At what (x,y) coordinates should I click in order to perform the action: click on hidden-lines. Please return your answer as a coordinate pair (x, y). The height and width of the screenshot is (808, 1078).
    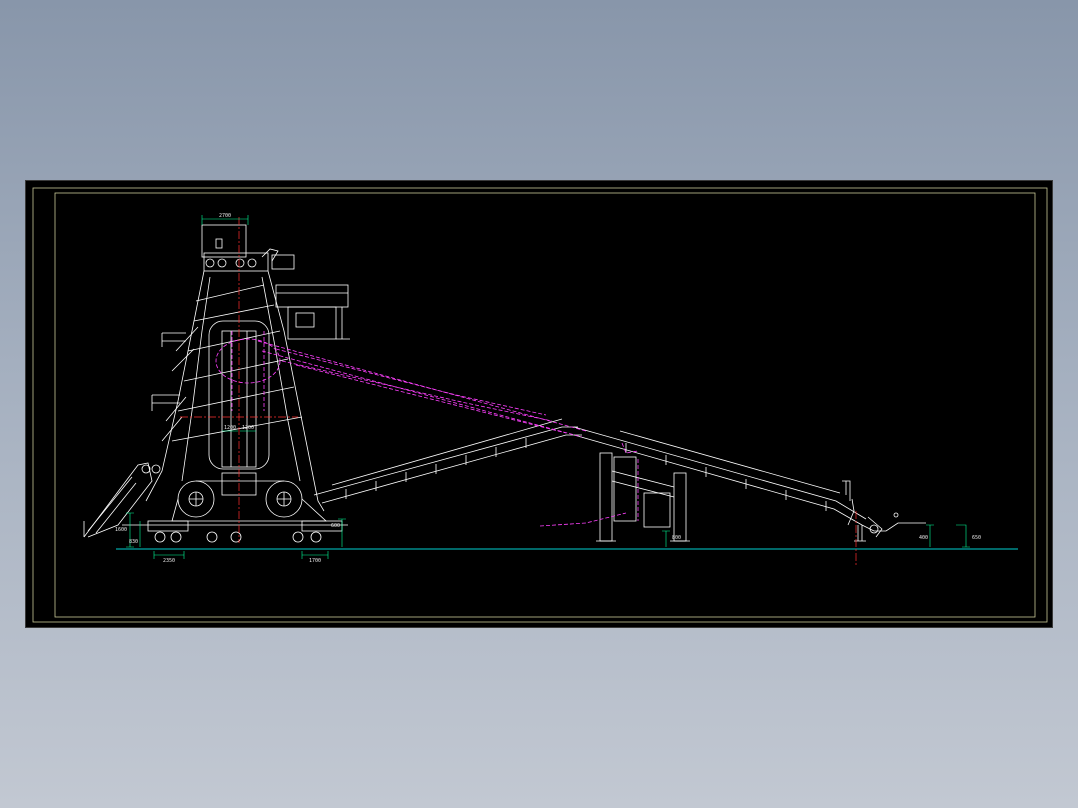
    Looking at the image, I should click on (427, 429).